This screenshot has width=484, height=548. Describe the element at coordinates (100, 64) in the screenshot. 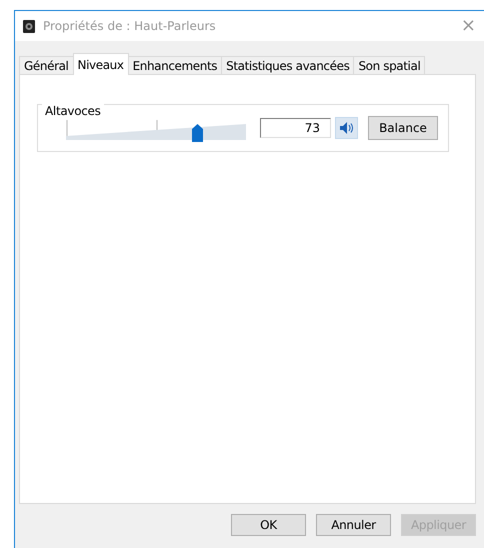

I see `tab: Niveaux` at that location.